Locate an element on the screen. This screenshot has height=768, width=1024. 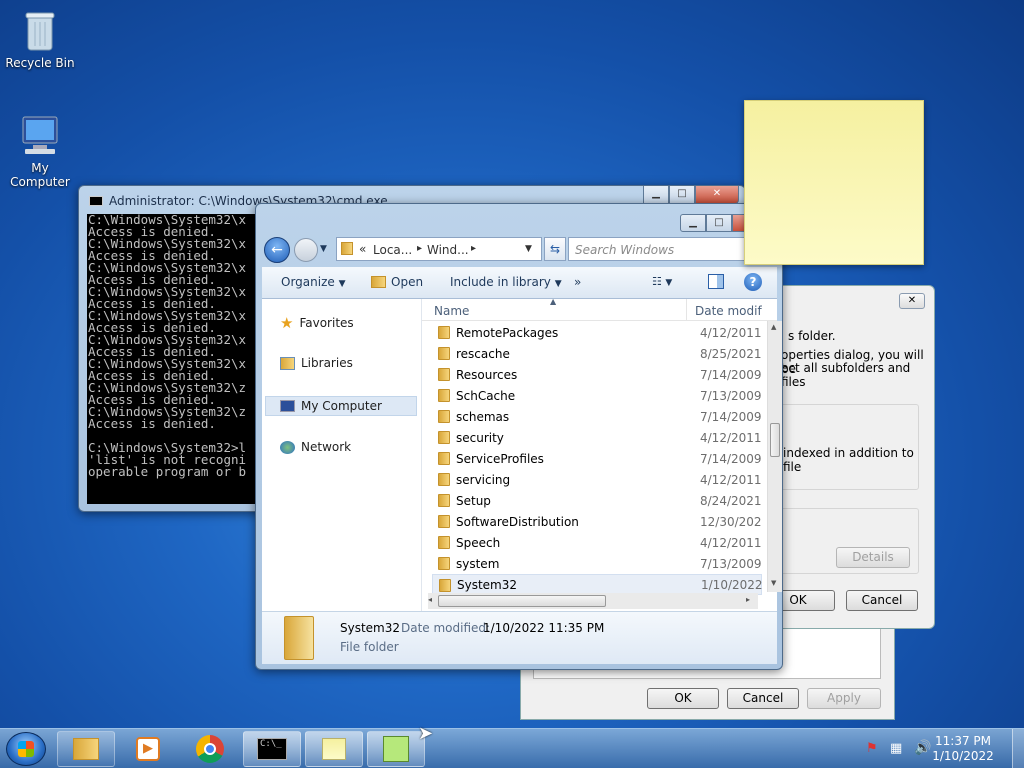
column-header-name: Name is located at coordinates (451, 311).